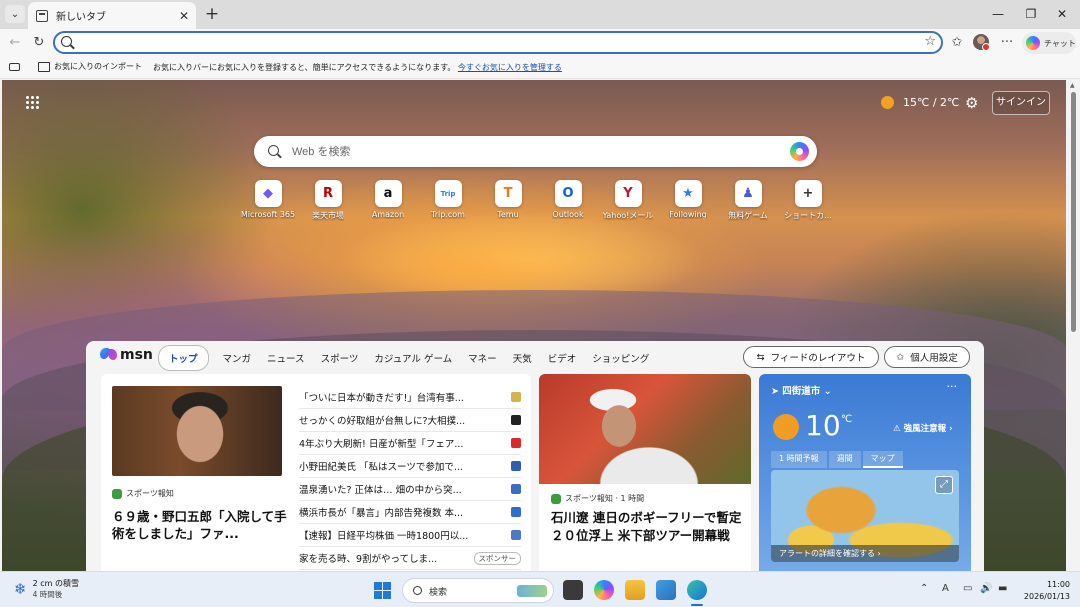 Image resolution: width=1080 pixels, height=607 pixels. What do you see at coordinates (927, 357) in the screenshot?
I see `personalize-button: ✩ 個人用設定` at bounding box center [927, 357].